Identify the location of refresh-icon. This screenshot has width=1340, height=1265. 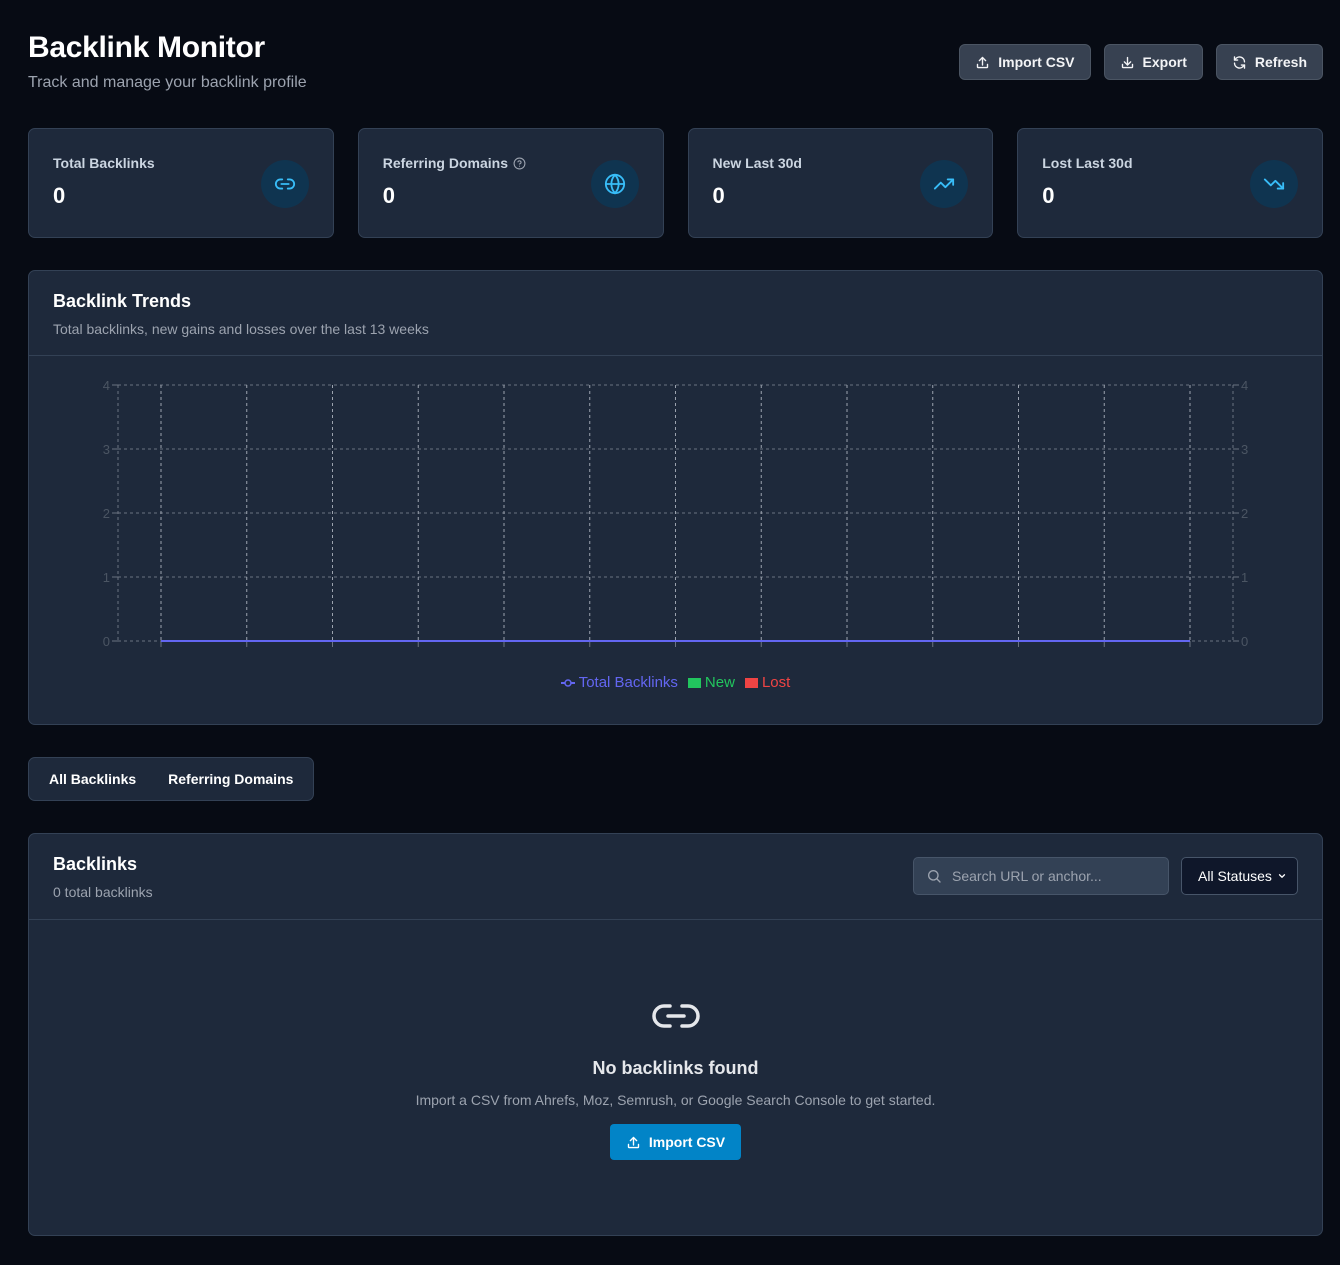
(1239, 62).